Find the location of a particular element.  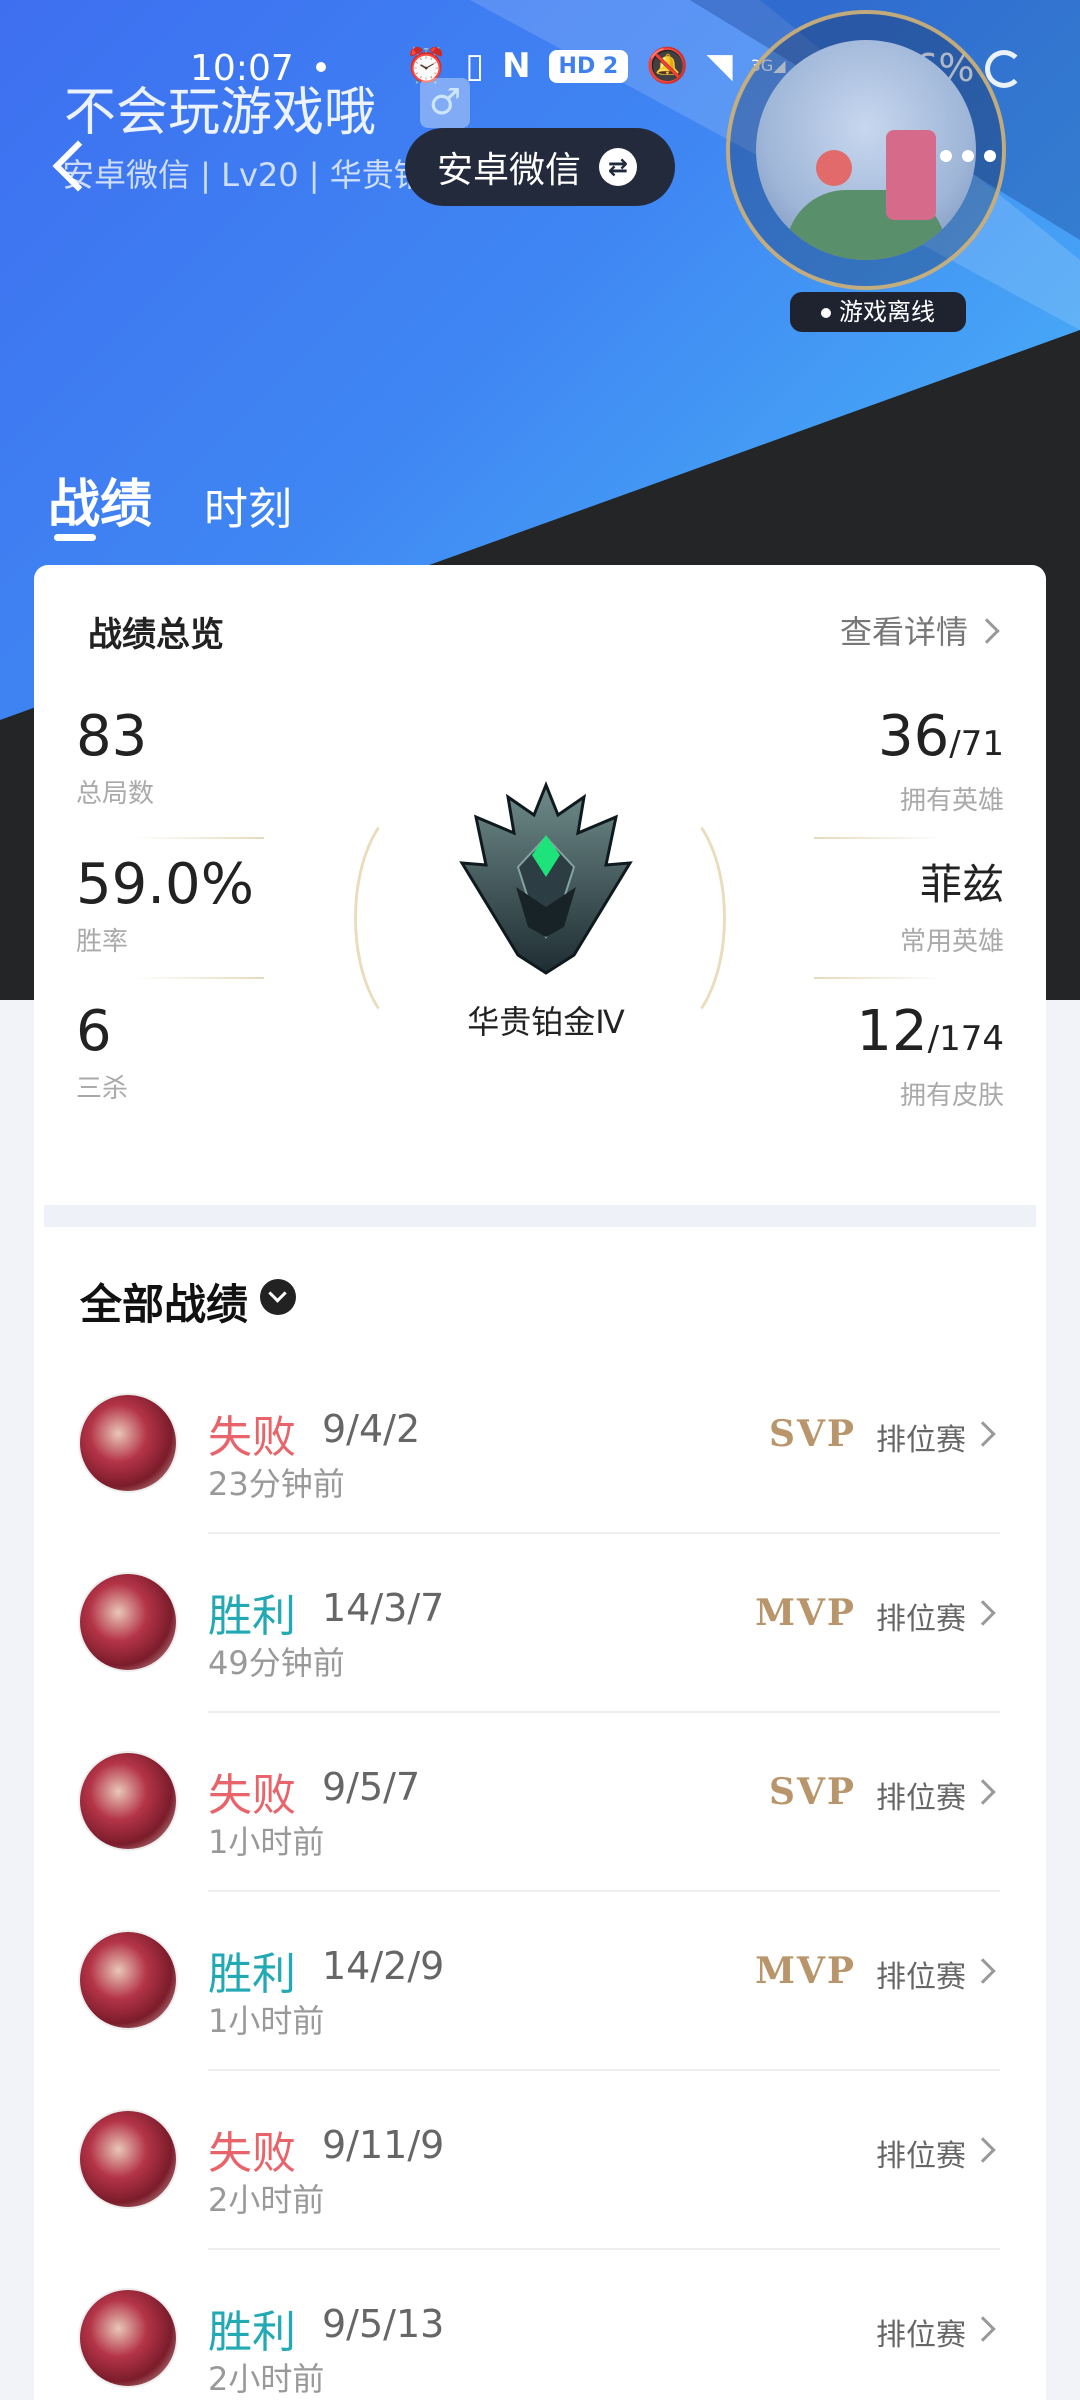

game-status-badge: 游戏离线 is located at coordinates (878, 312).